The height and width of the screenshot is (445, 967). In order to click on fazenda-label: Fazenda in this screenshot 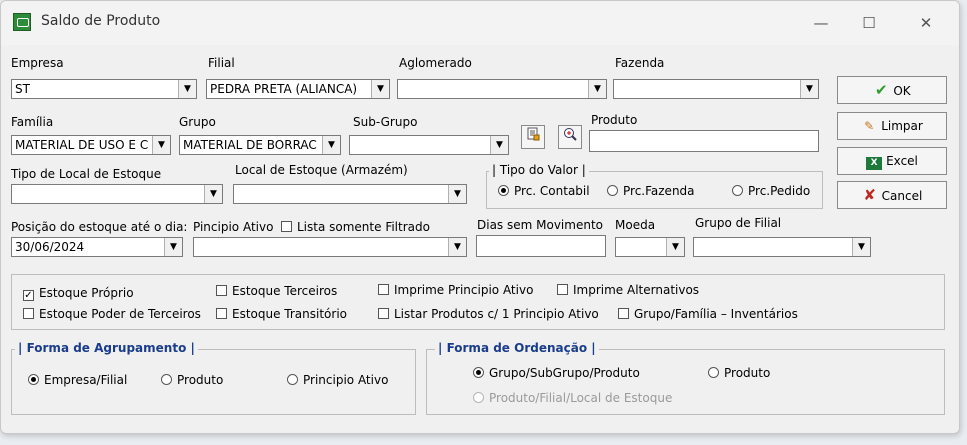, I will do `click(640, 63)`.